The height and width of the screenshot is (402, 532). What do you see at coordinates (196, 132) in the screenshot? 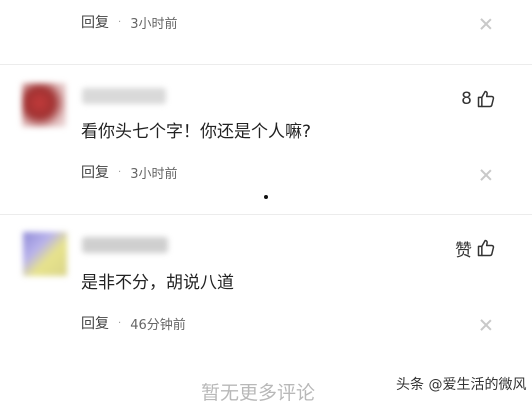
I see `comment-text: 看你头七个字！你还是个人嘛?` at bounding box center [196, 132].